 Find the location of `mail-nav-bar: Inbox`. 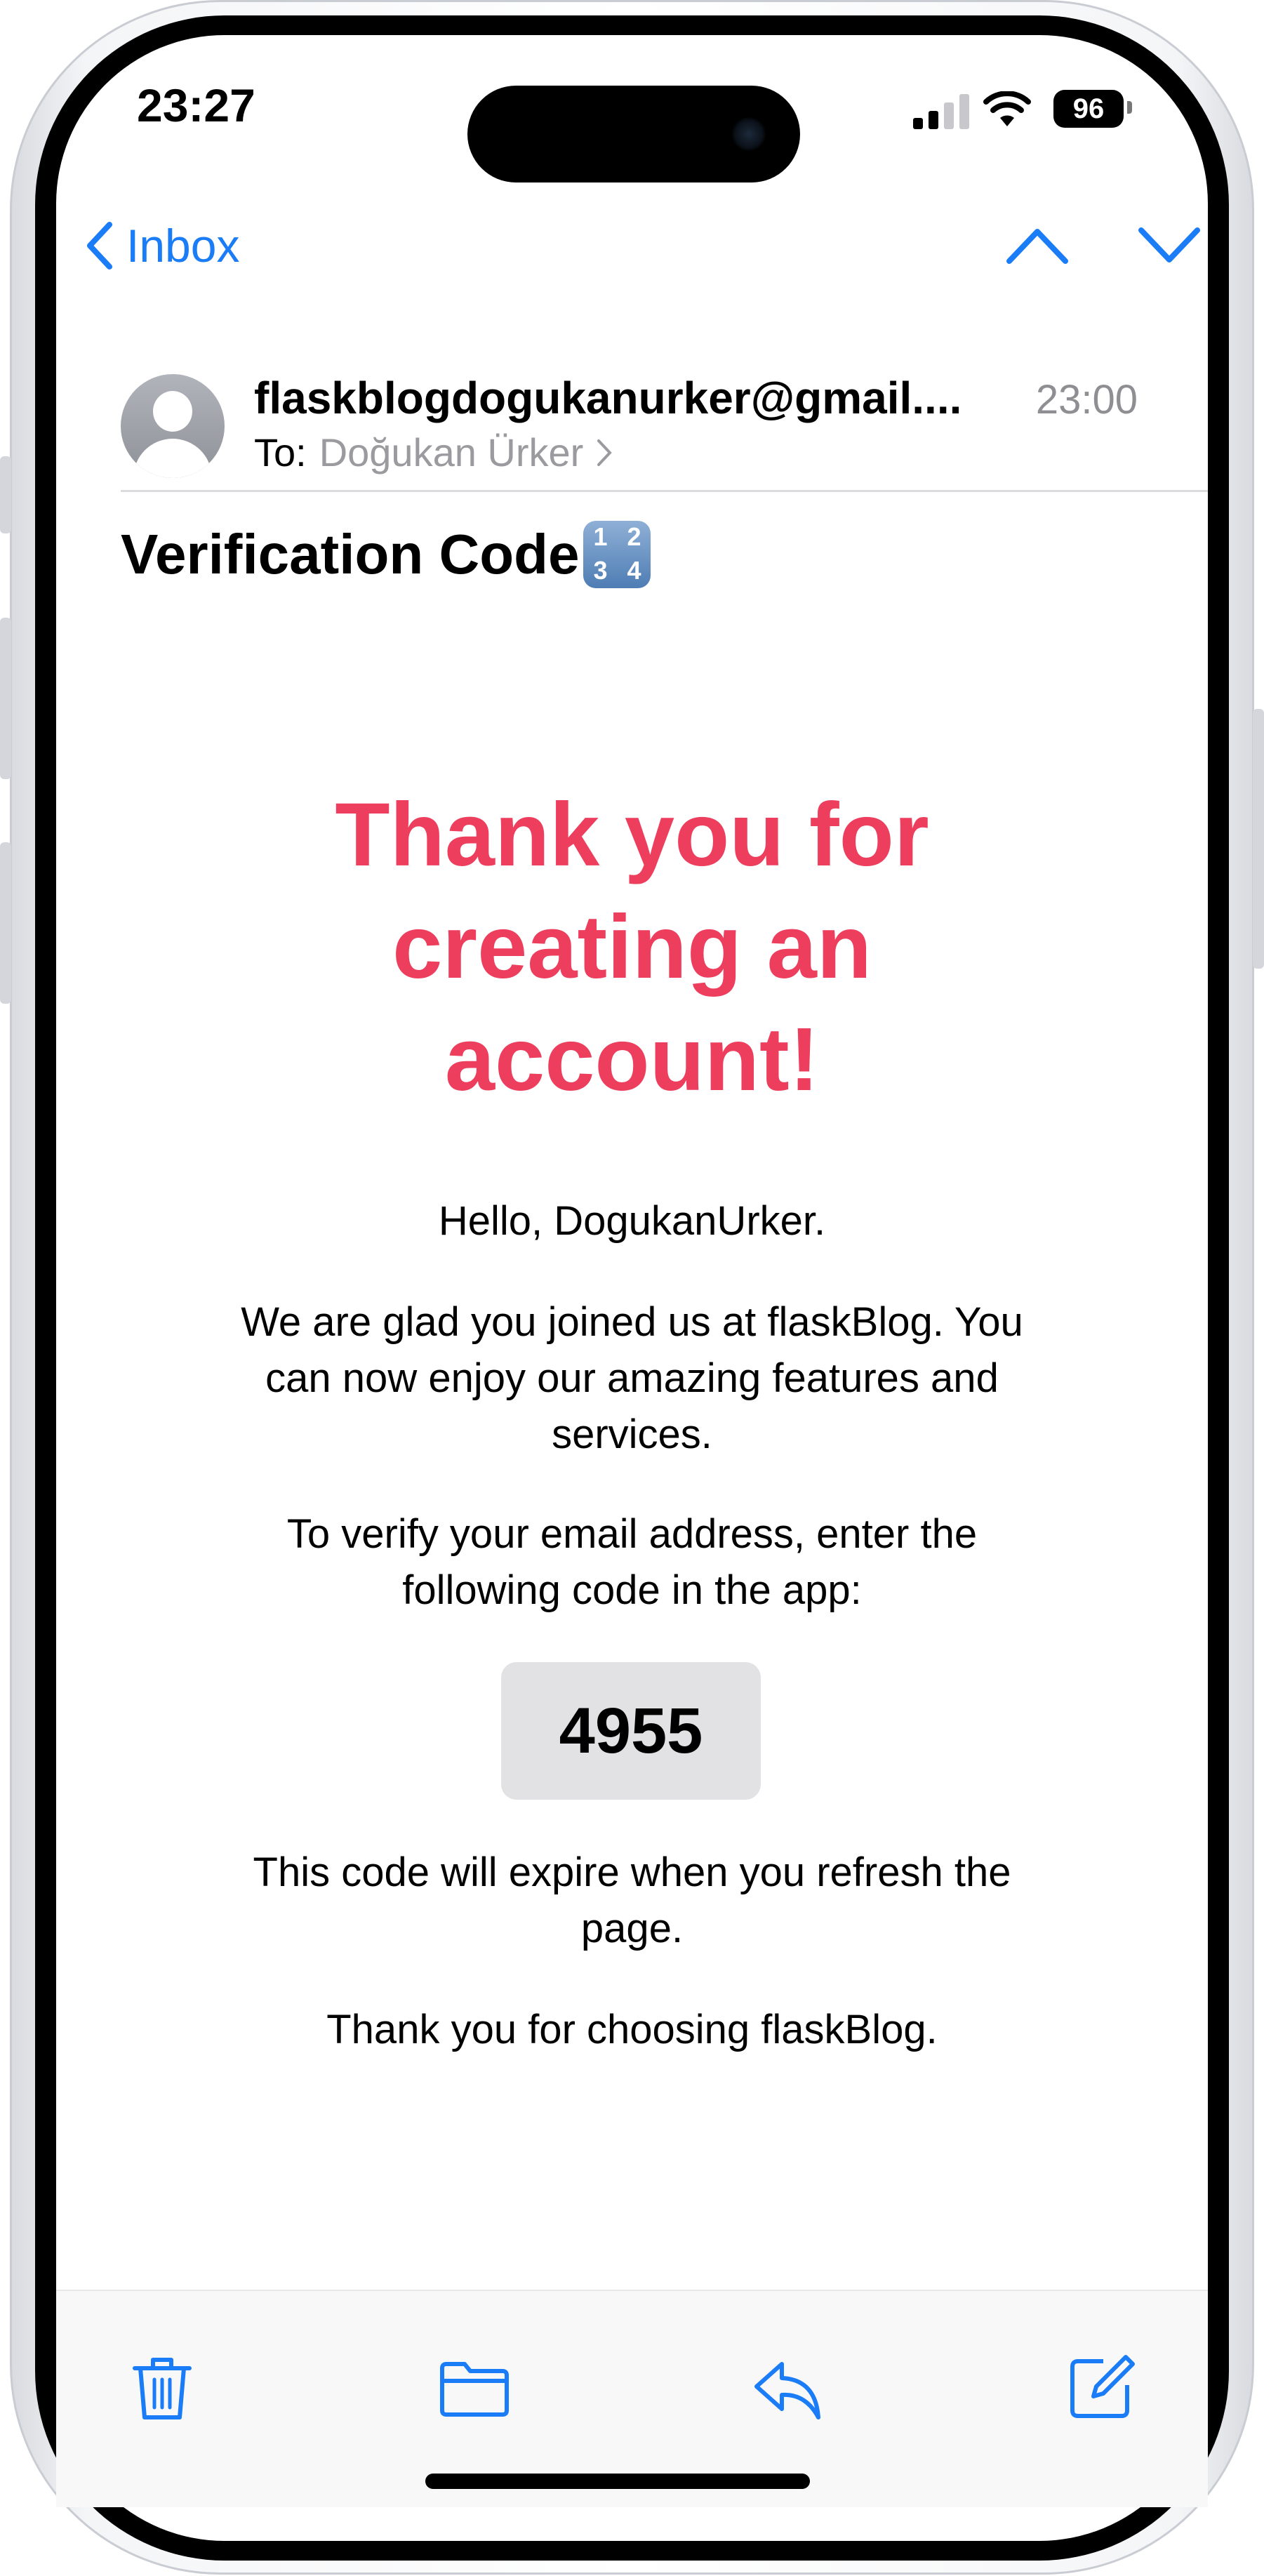

mail-nav-bar: Inbox is located at coordinates (632, 253).